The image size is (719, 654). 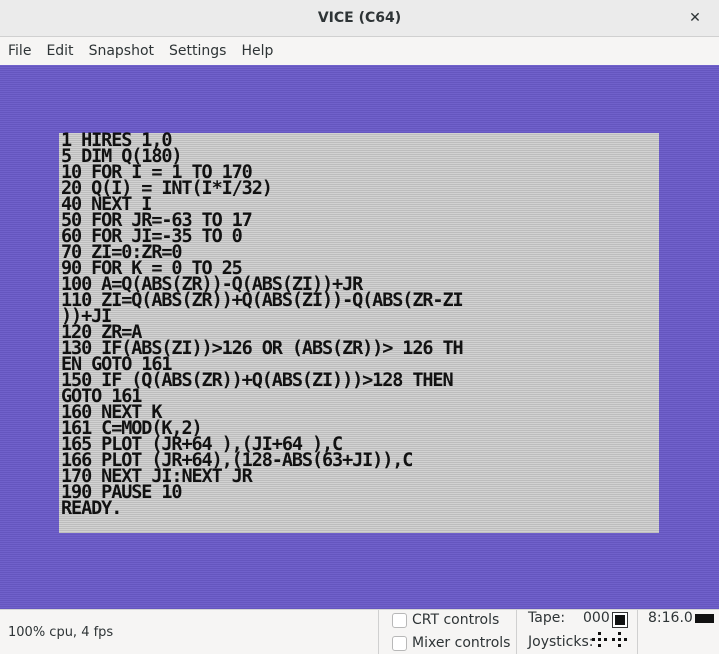 What do you see at coordinates (704, 618) in the screenshot?
I see `drive-led-icon` at bounding box center [704, 618].